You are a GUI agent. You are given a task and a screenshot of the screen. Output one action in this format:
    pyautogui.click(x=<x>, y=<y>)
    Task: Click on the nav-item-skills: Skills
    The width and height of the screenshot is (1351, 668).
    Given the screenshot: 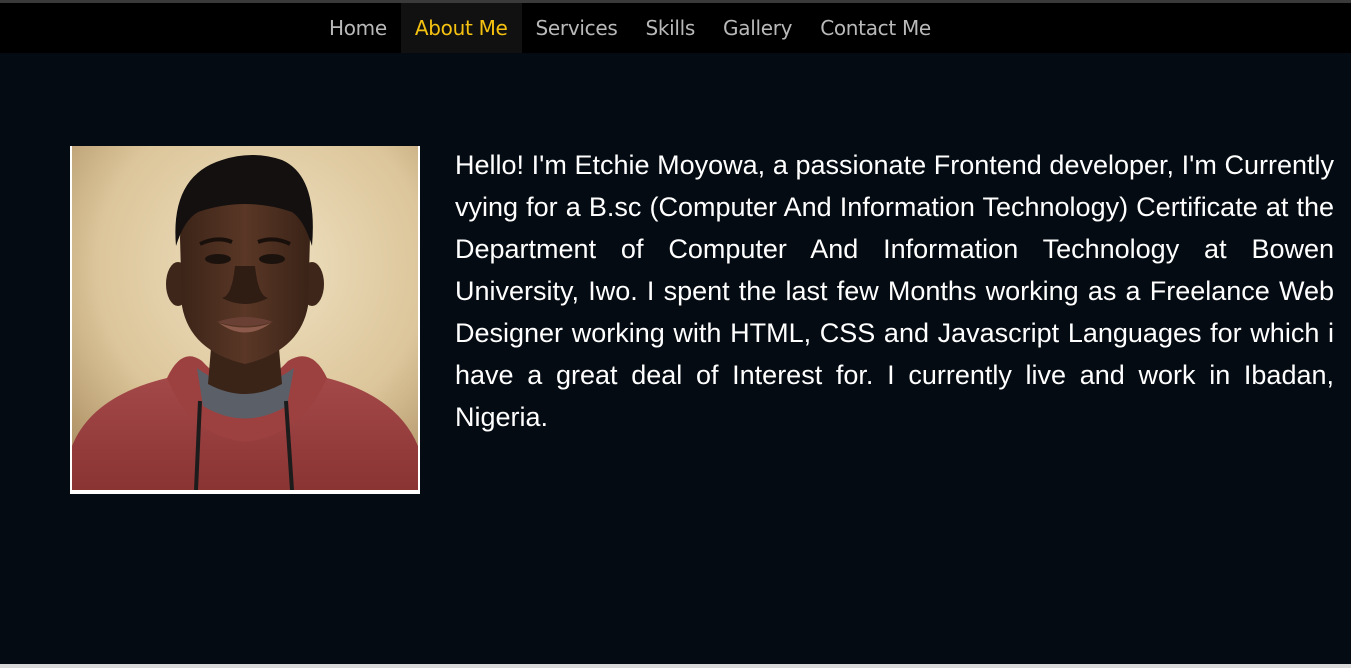 What is the action you would take?
    pyautogui.click(x=670, y=28)
    